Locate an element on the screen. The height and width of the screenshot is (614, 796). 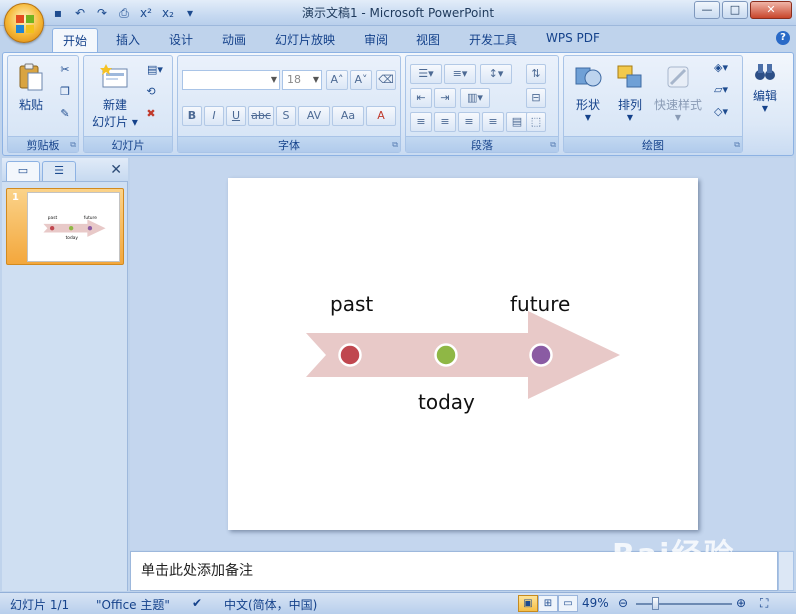
editing-label: 编辑 is located at coordinates (765, 95).